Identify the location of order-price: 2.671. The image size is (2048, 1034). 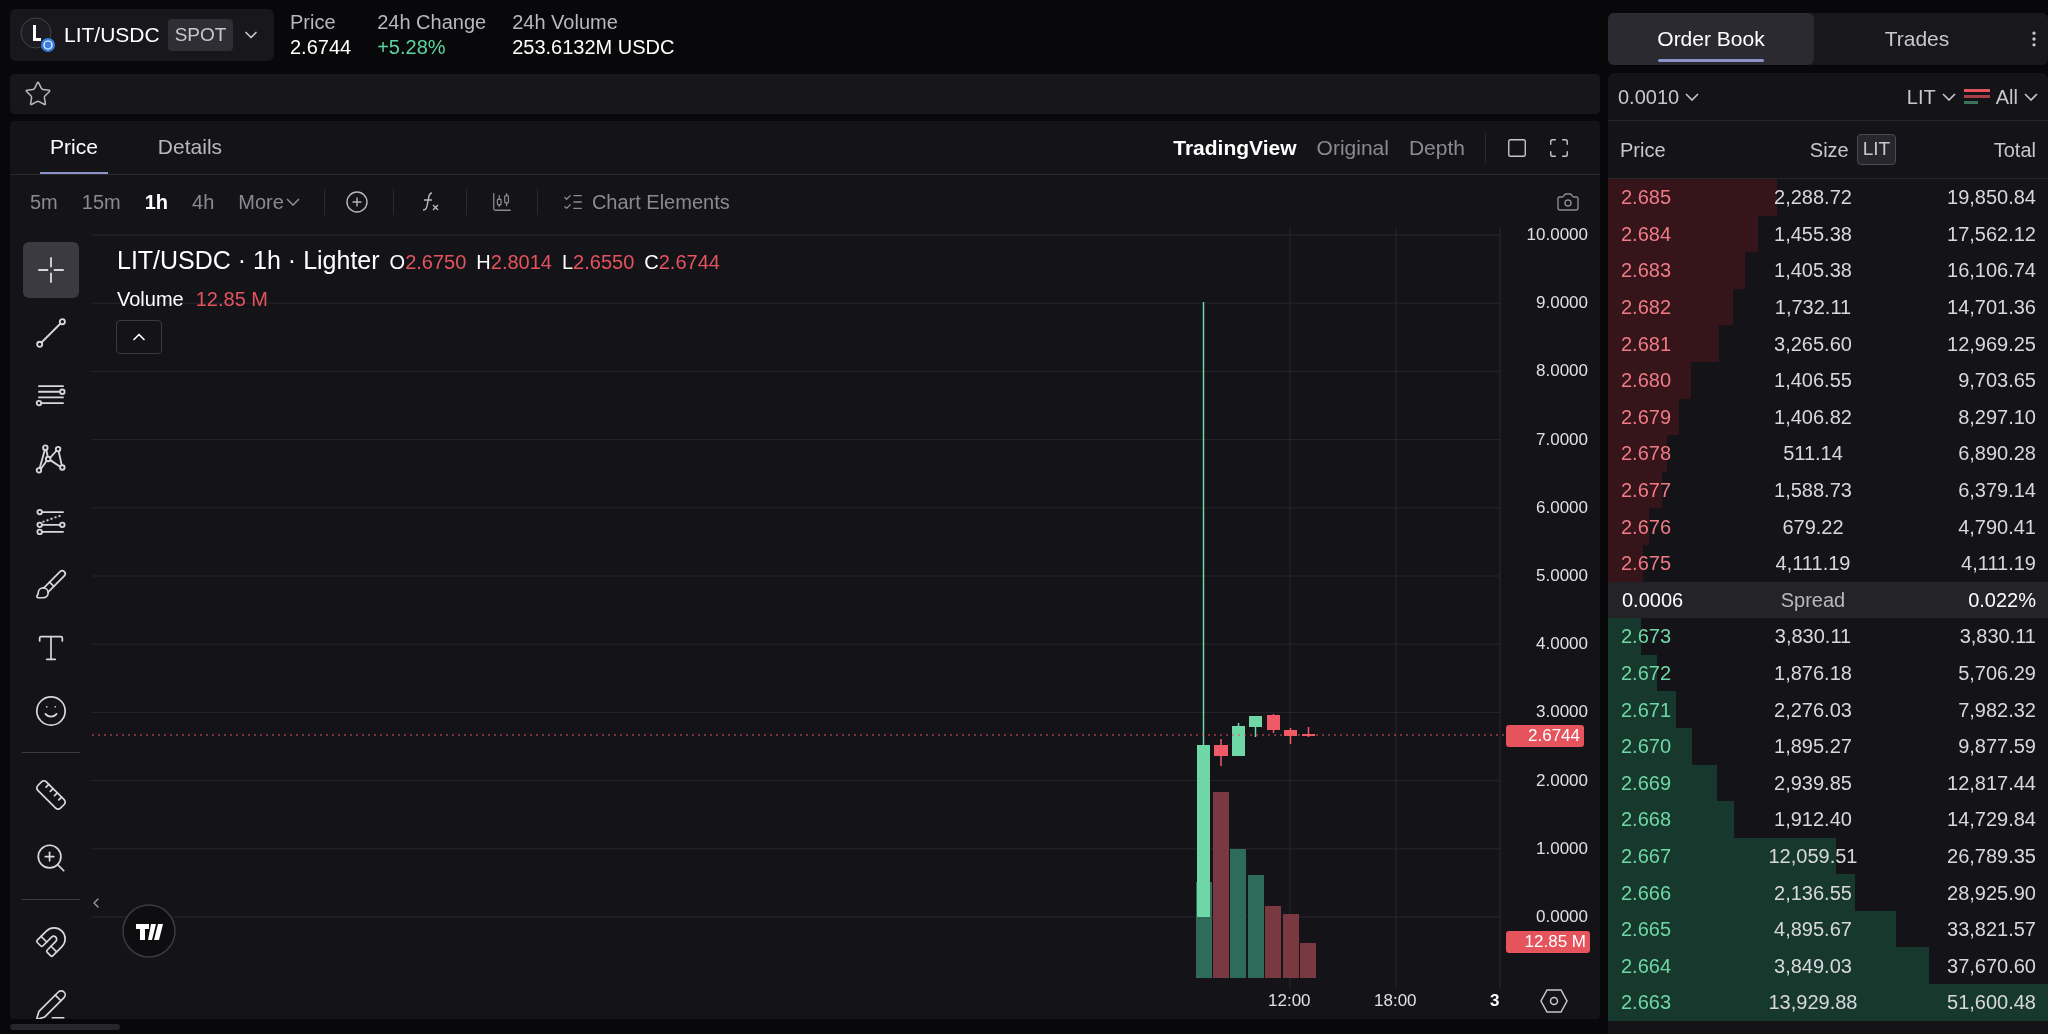
(1646, 709).